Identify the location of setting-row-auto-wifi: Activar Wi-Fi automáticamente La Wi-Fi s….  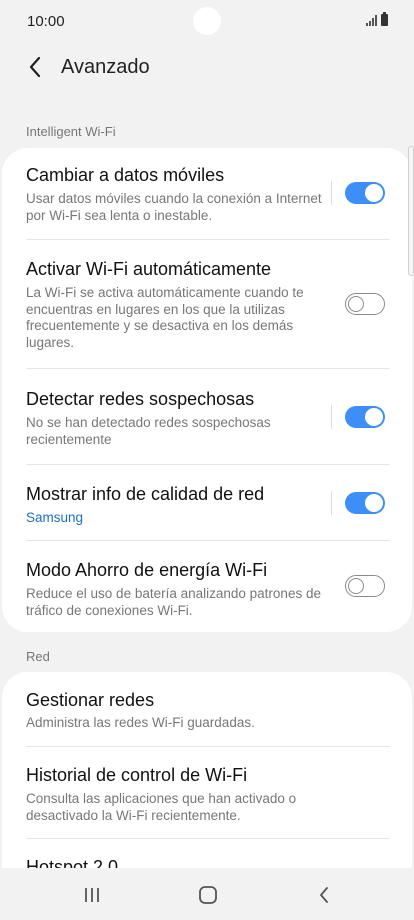
(207, 304).